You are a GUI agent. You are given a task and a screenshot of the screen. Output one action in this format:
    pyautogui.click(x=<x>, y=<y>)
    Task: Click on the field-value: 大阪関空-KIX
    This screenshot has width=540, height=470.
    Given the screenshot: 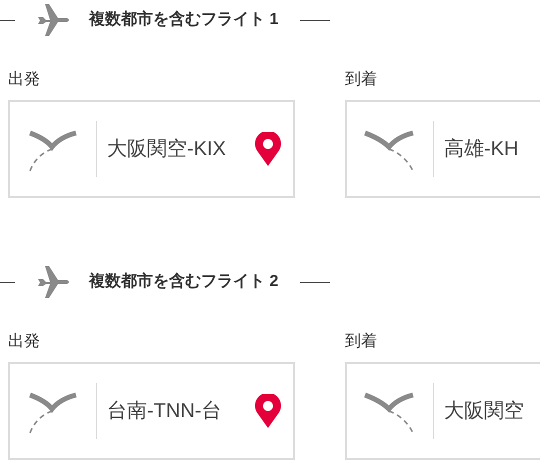 What is the action you would take?
    pyautogui.click(x=166, y=149)
    